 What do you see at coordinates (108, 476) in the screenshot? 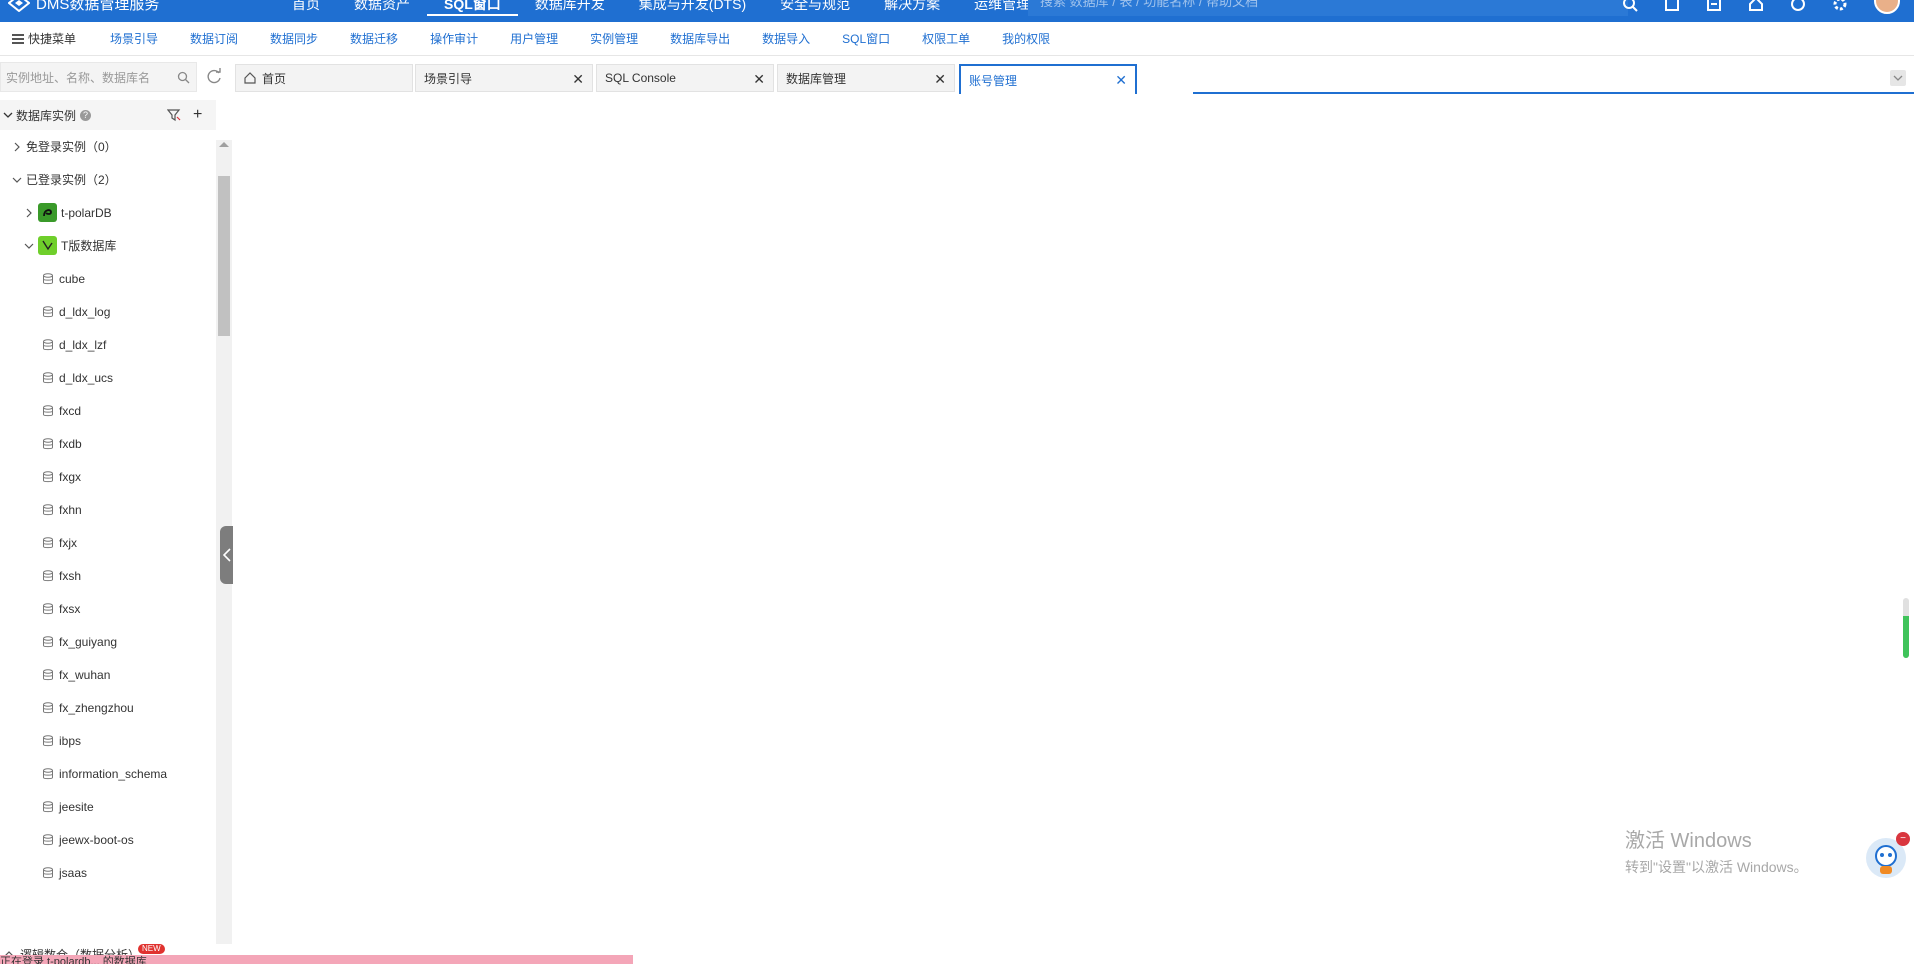
I see `tree-database-item: fxgx` at bounding box center [108, 476].